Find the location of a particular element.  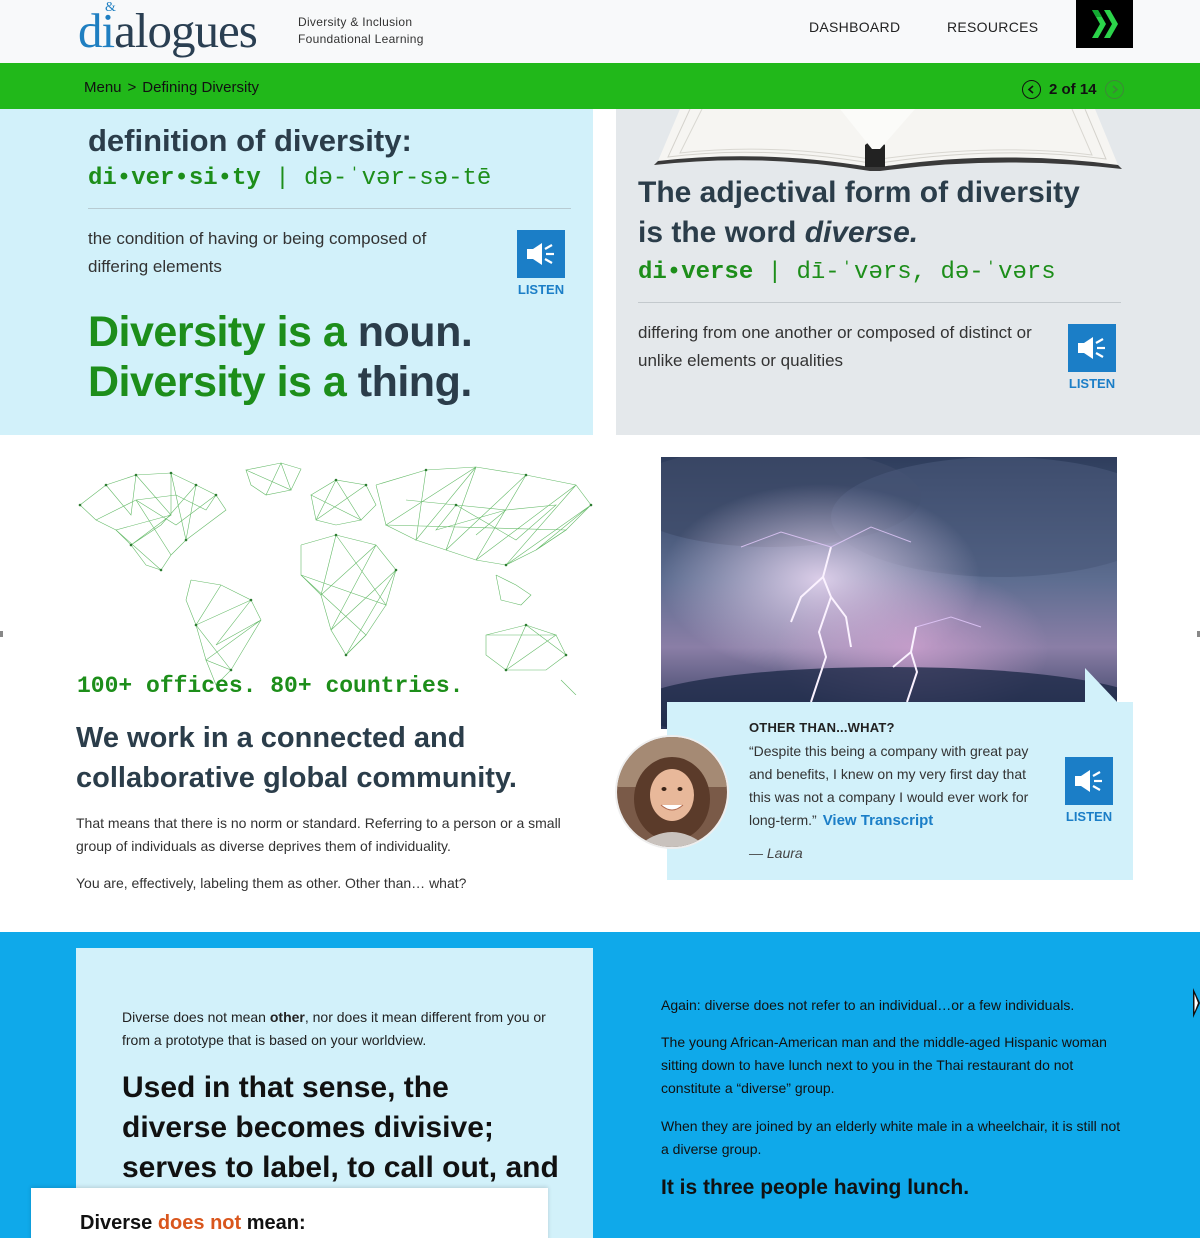

lightning-storm-image is located at coordinates (889, 593).